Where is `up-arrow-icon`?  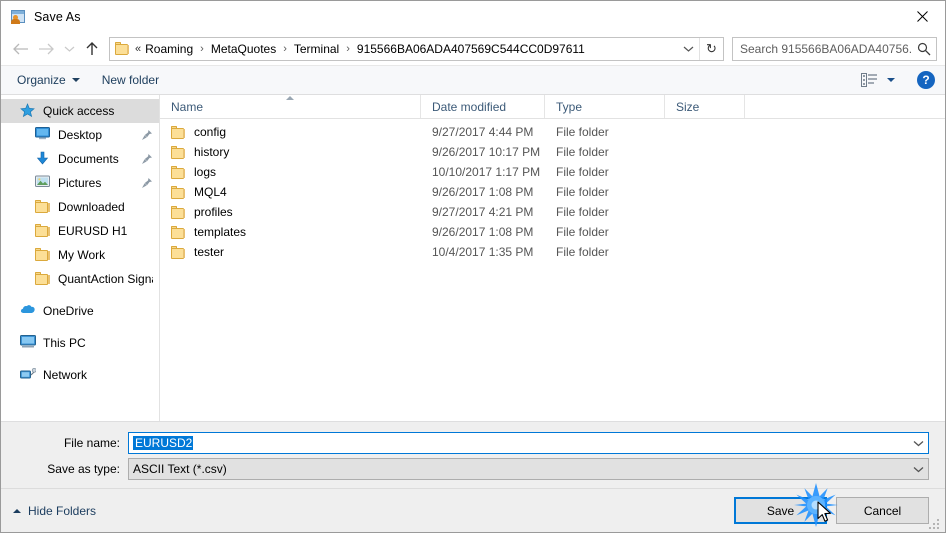 up-arrow-icon is located at coordinates (92, 49).